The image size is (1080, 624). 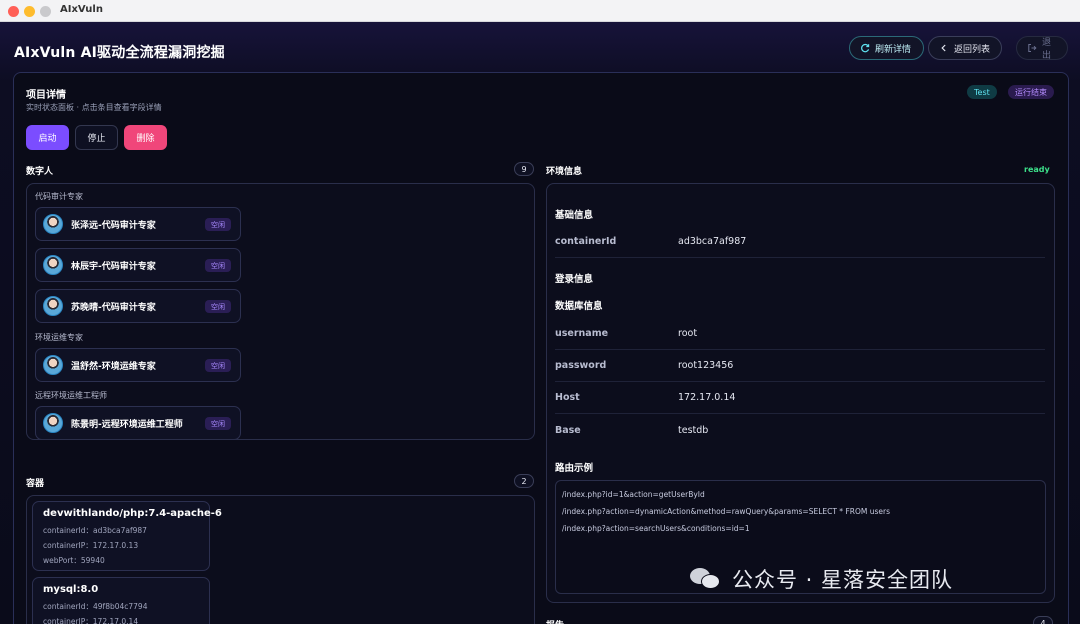 I want to click on group-label: 环境运维专家, so click(x=59, y=337).